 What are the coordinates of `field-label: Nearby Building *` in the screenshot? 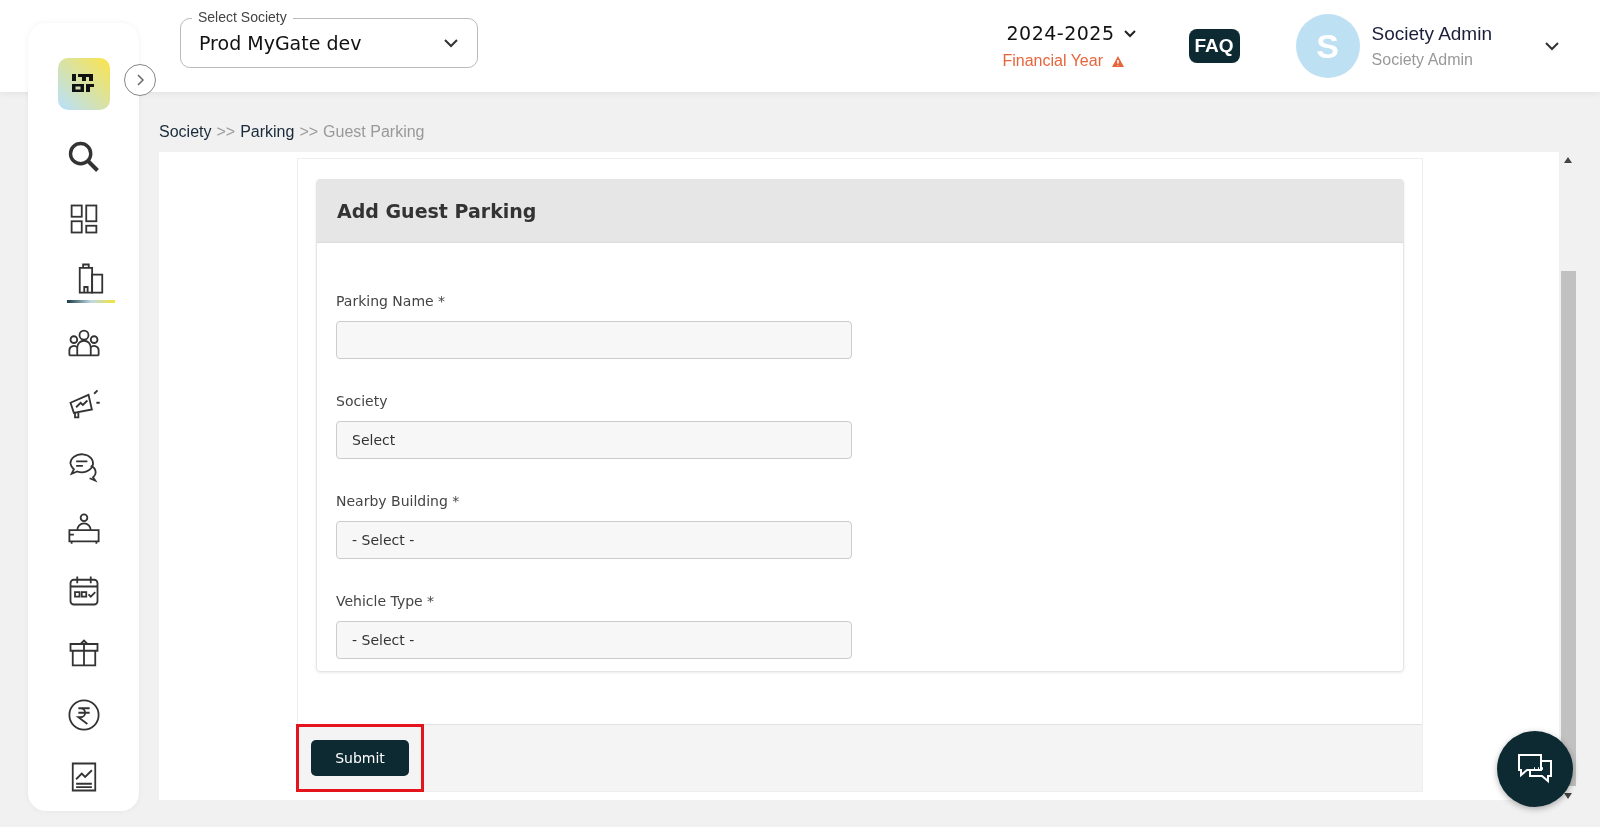 It's located at (398, 501).